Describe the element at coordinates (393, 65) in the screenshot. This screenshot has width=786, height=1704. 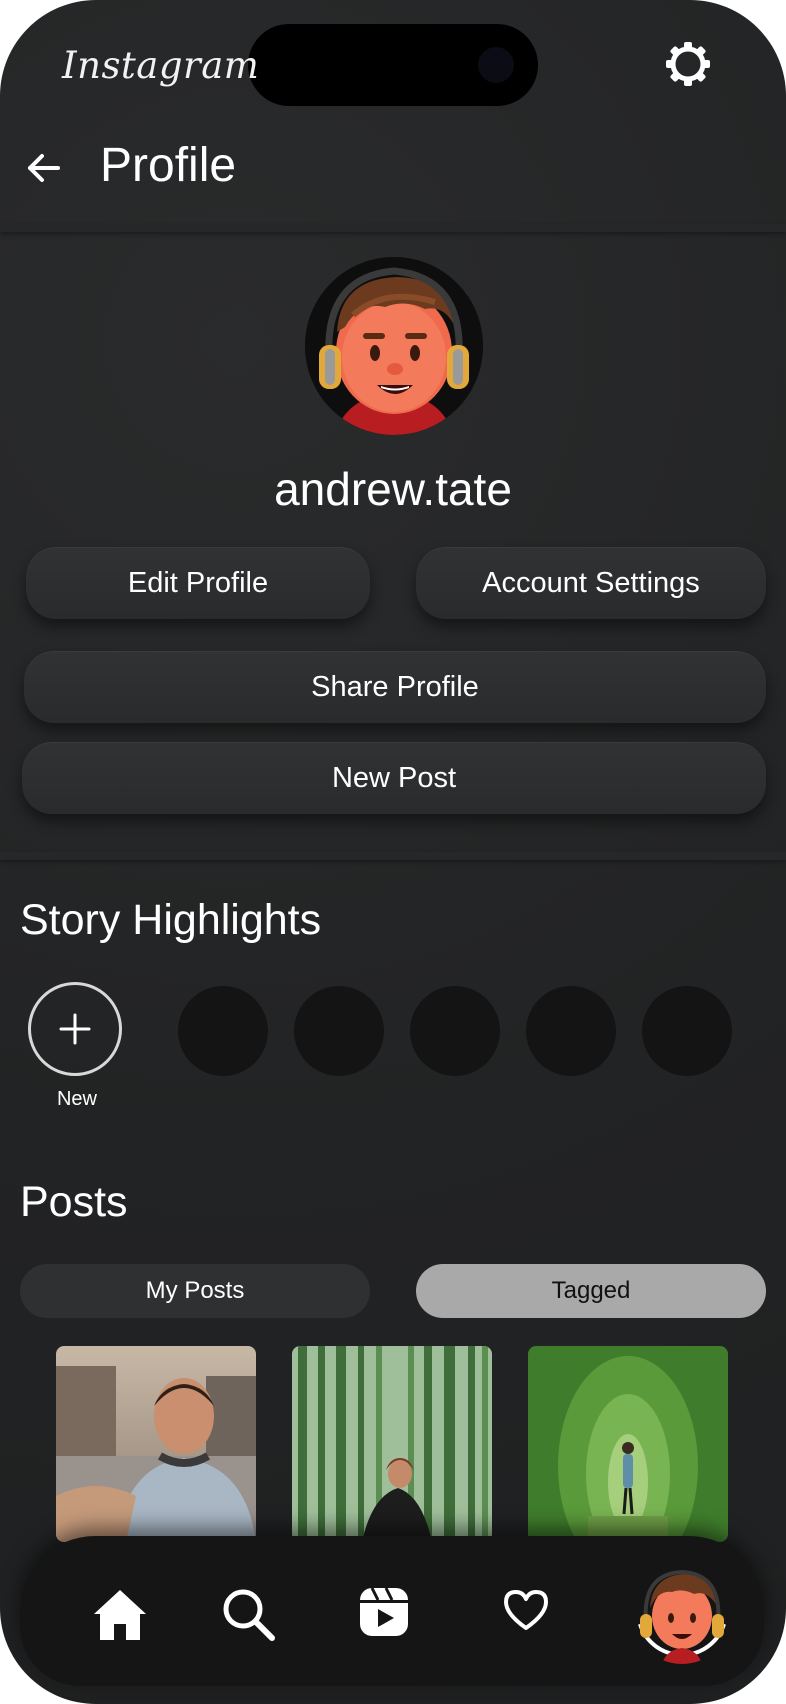
I see `dynamic-island` at that location.